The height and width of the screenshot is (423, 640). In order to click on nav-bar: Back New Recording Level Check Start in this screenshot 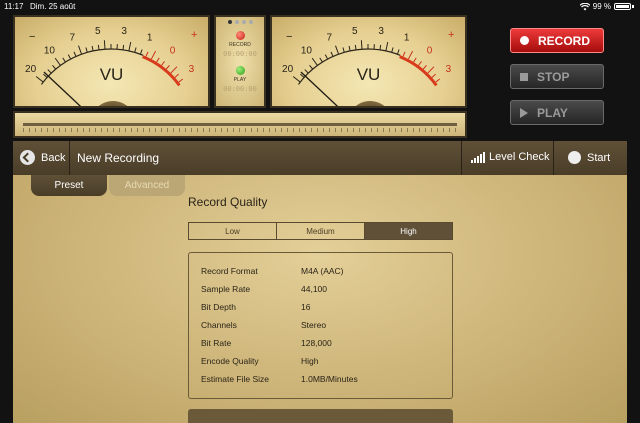, I will do `click(320, 158)`.